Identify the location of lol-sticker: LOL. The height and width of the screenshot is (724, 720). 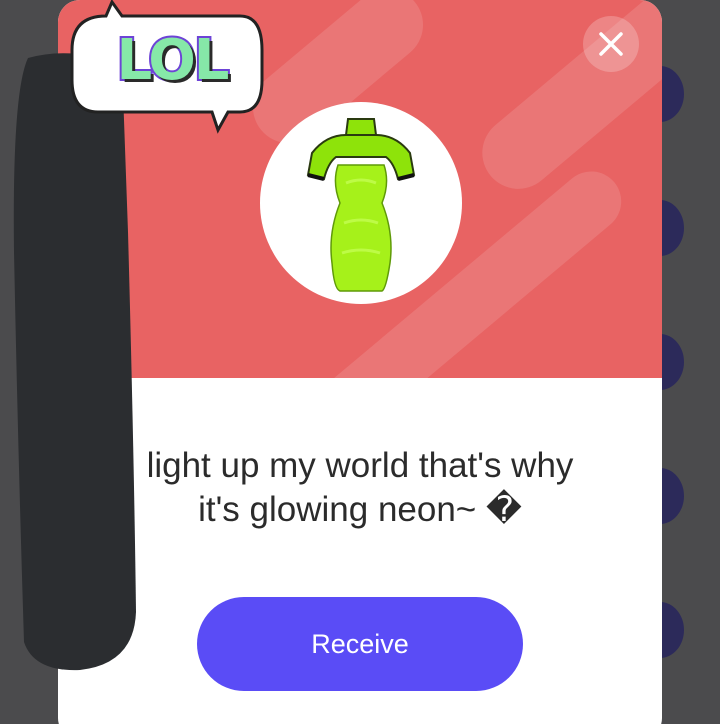
(167, 67).